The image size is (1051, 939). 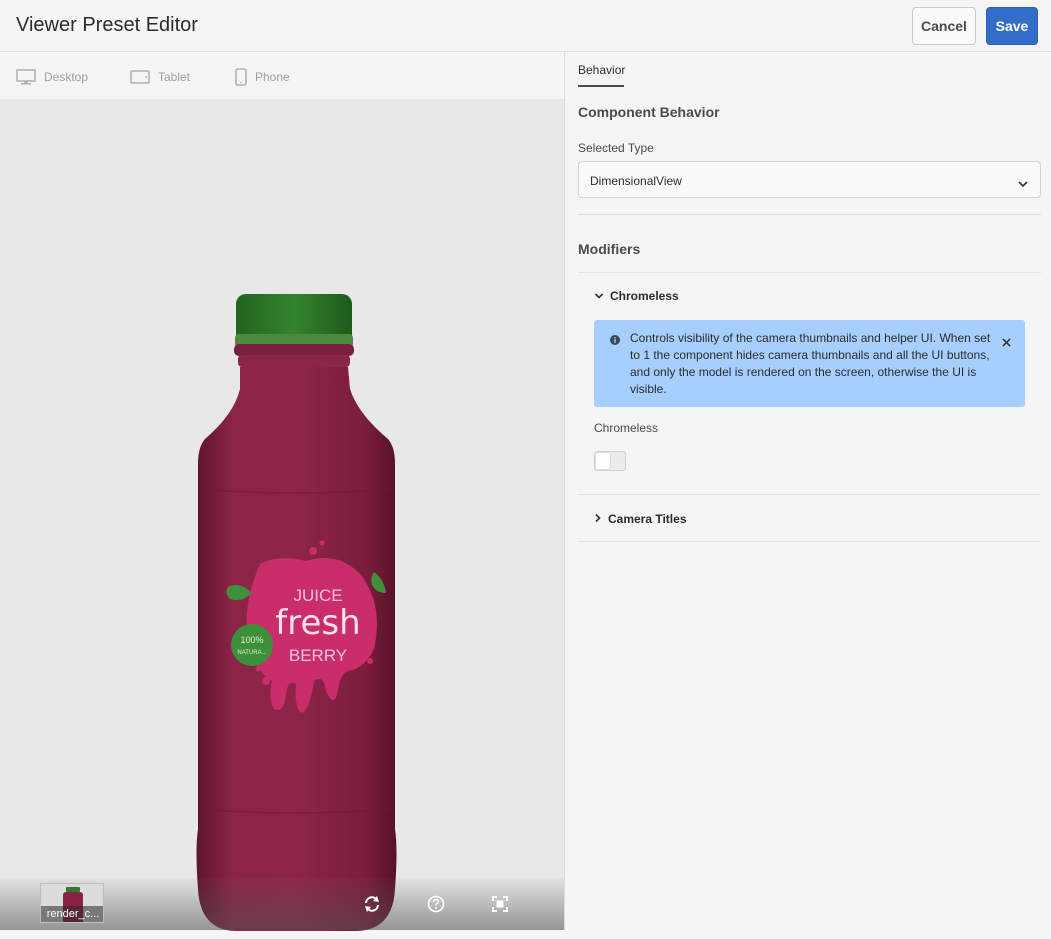 What do you see at coordinates (140, 77) in the screenshot?
I see `tablet-icon` at bounding box center [140, 77].